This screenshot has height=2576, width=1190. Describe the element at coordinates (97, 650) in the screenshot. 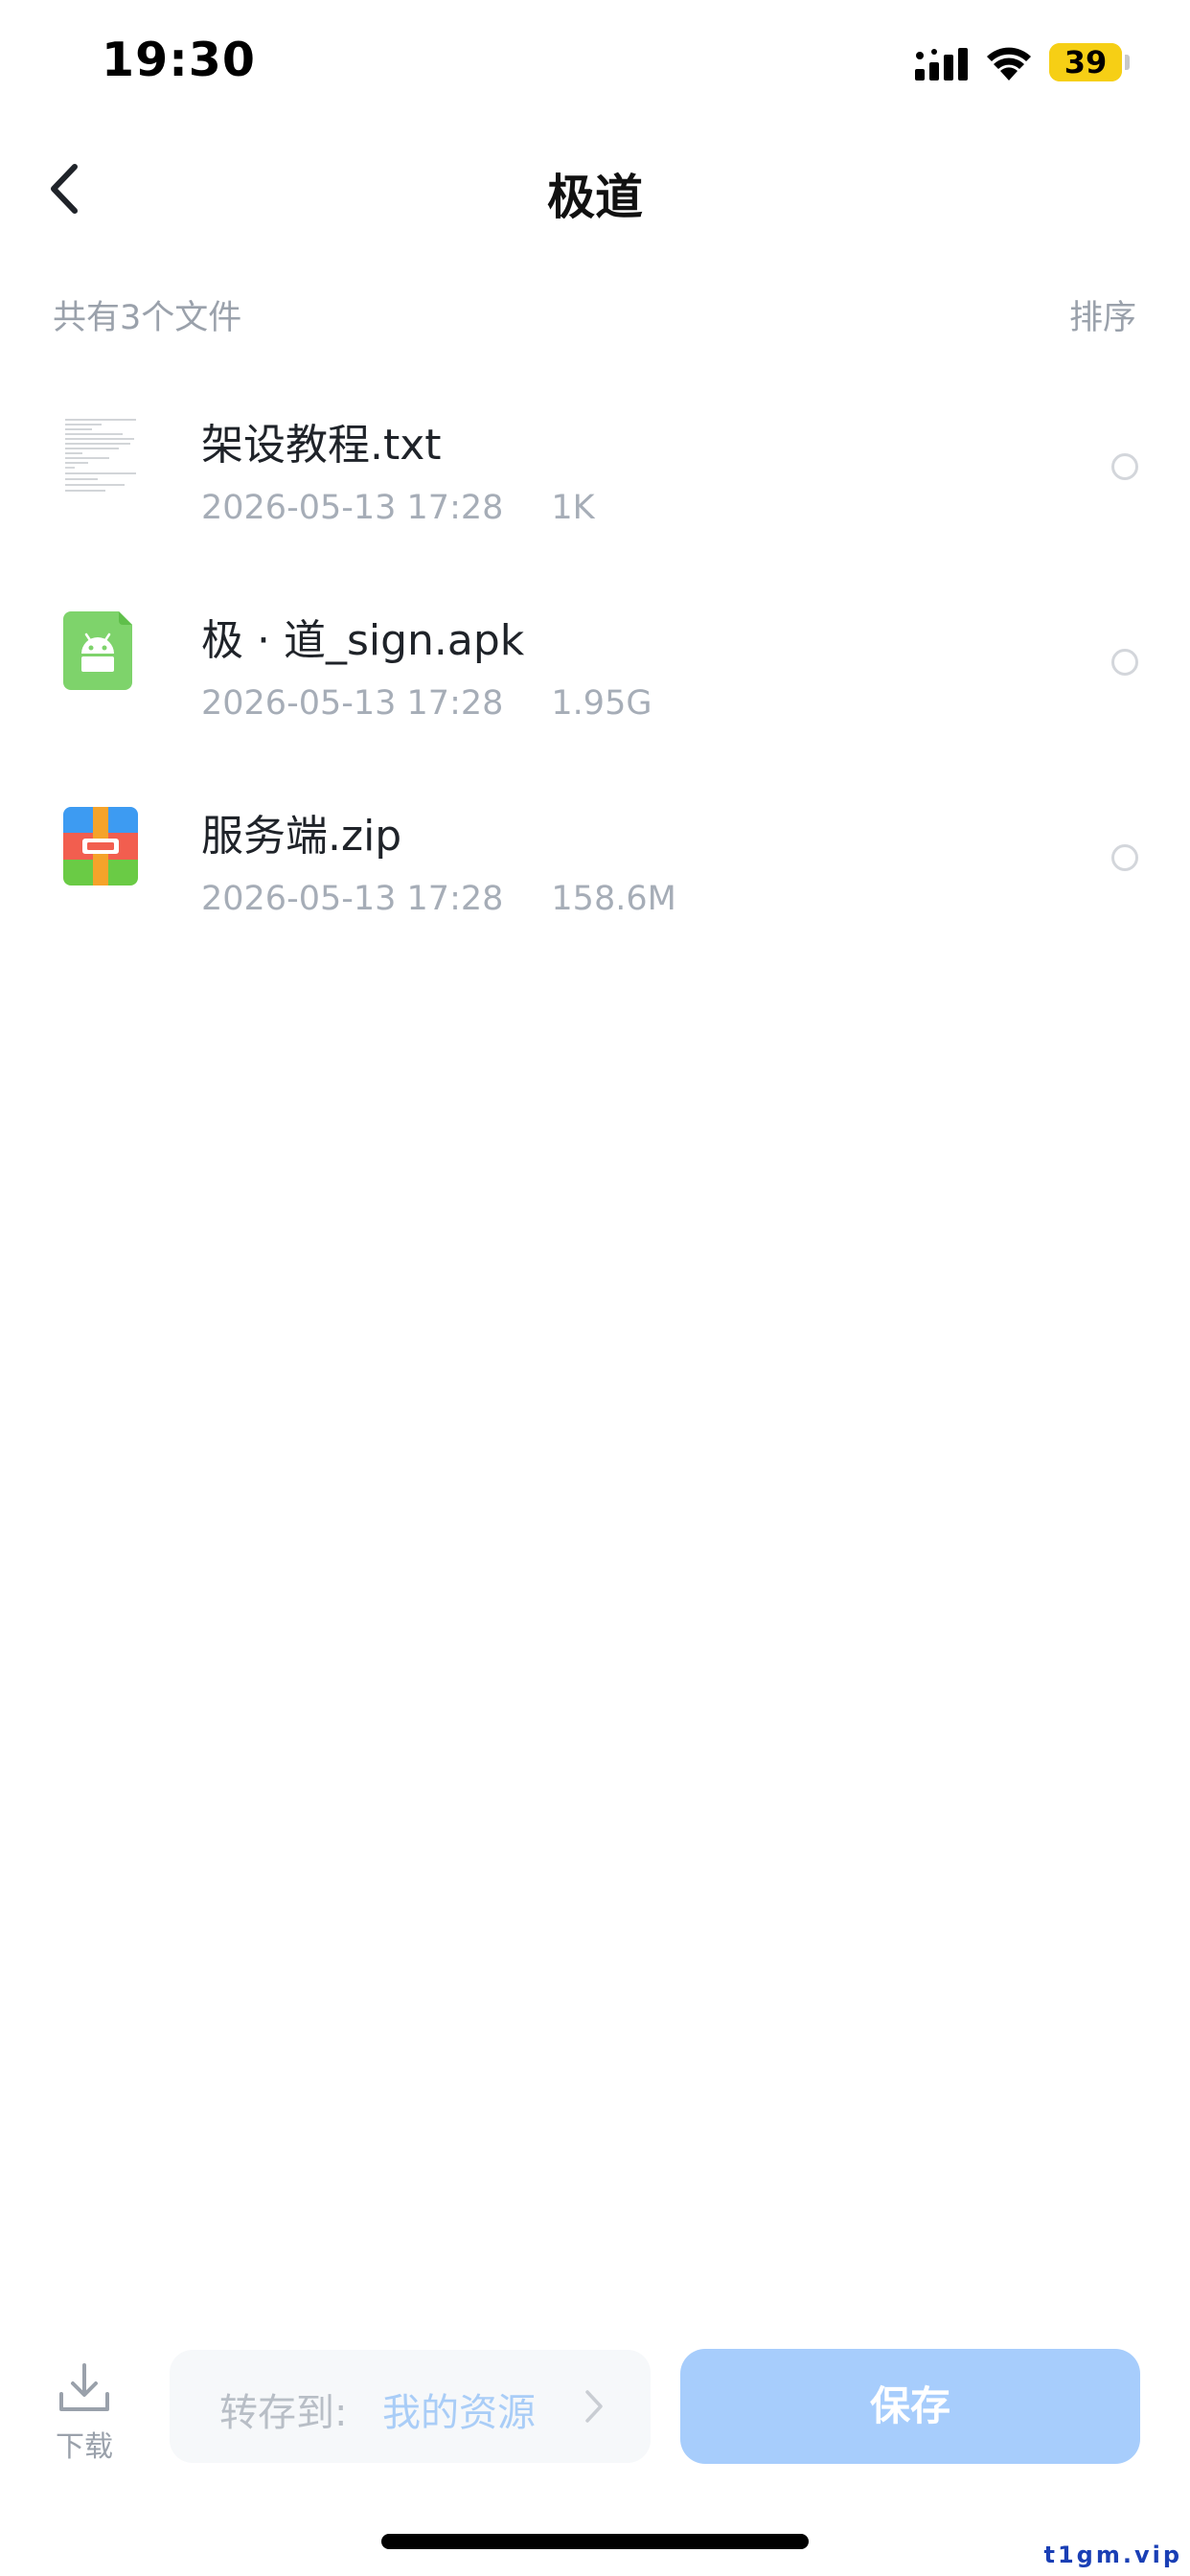

I see `android-apk-icon` at that location.